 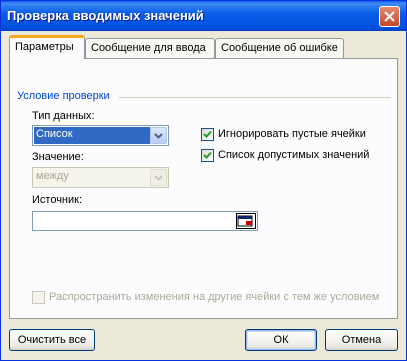 I want to click on apply-changes-checkbox, so click(x=38, y=297).